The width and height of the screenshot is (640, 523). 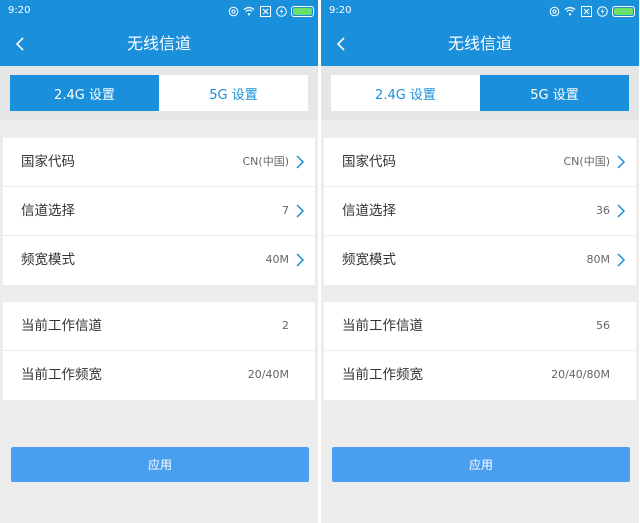 What do you see at coordinates (277, 259) in the screenshot?
I see `row-value: 40M` at bounding box center [277, 259].